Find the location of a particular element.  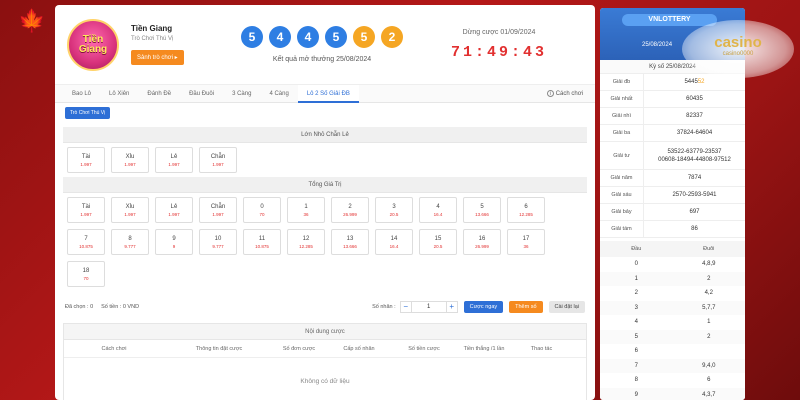

chip-label: 18 is located at coordinates (86, 270).